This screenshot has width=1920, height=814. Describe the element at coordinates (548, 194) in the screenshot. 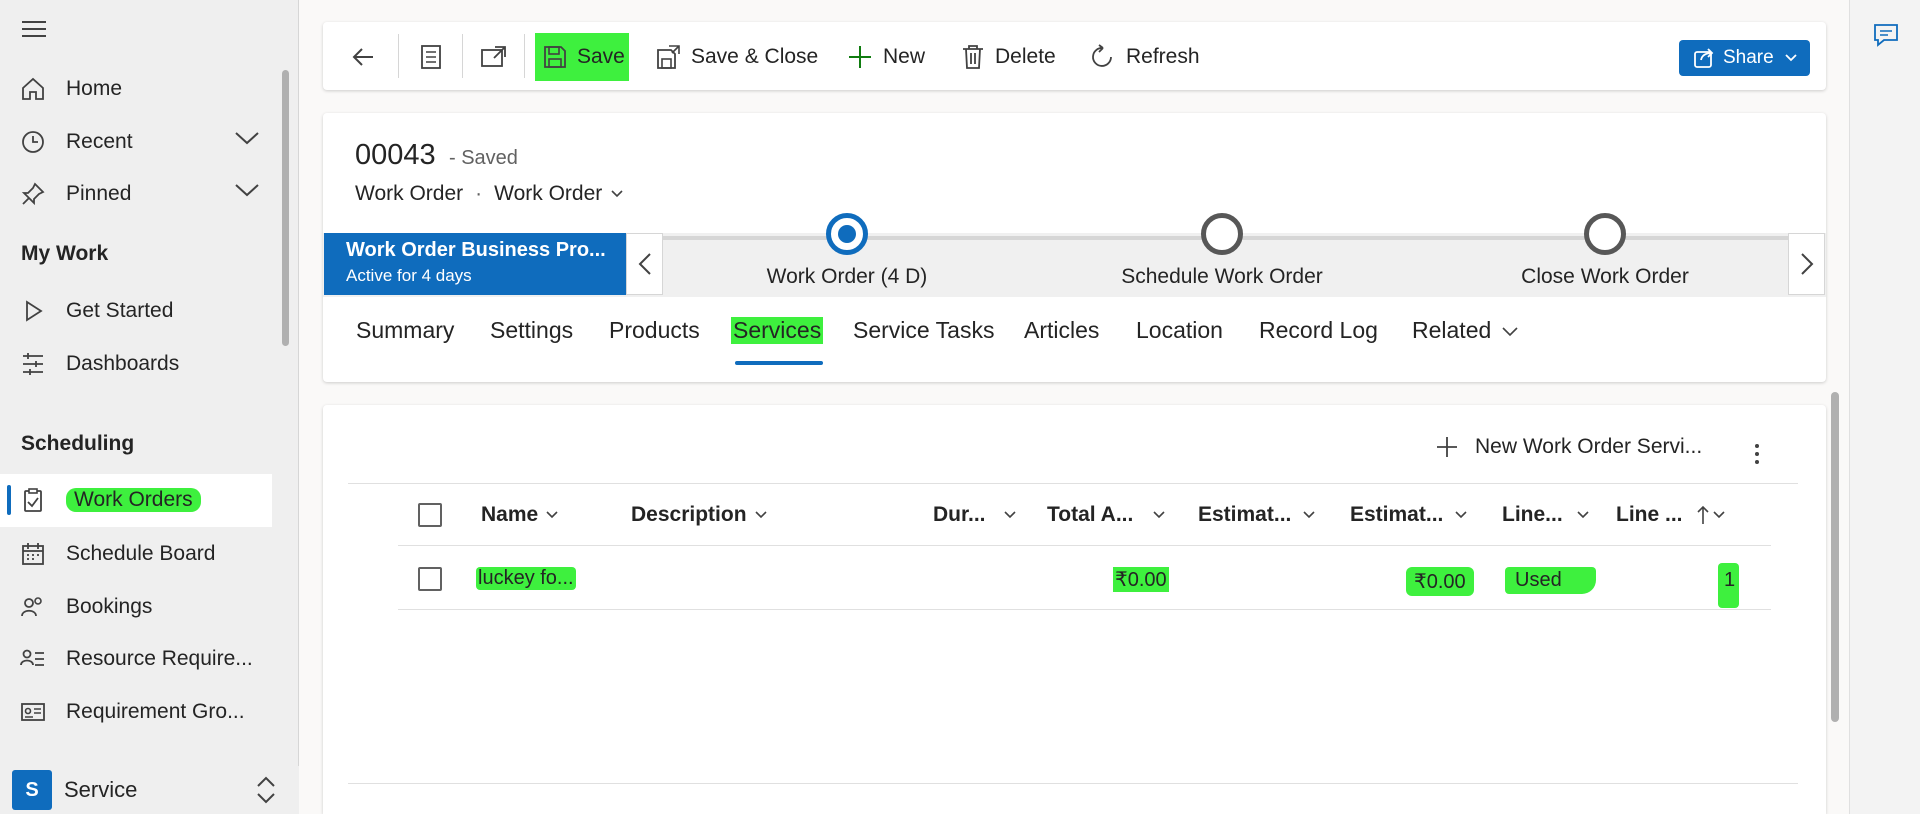

I see `form-selector: Work Order` at that location.